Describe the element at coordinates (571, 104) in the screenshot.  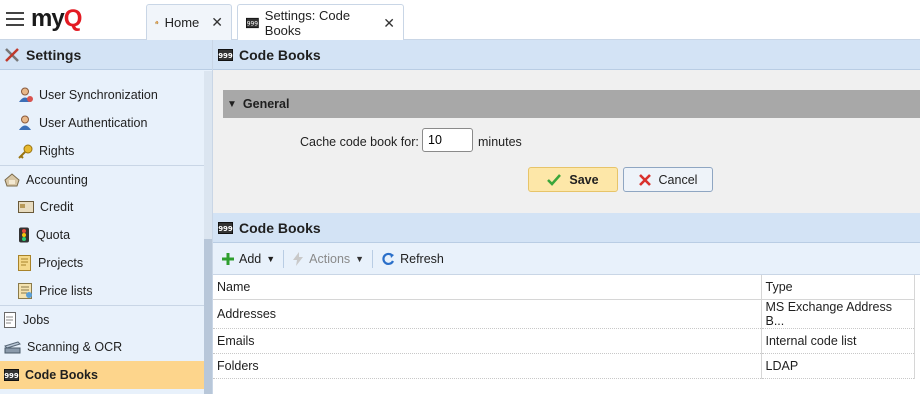
I see `general-section-header: ▼ General` at that location.